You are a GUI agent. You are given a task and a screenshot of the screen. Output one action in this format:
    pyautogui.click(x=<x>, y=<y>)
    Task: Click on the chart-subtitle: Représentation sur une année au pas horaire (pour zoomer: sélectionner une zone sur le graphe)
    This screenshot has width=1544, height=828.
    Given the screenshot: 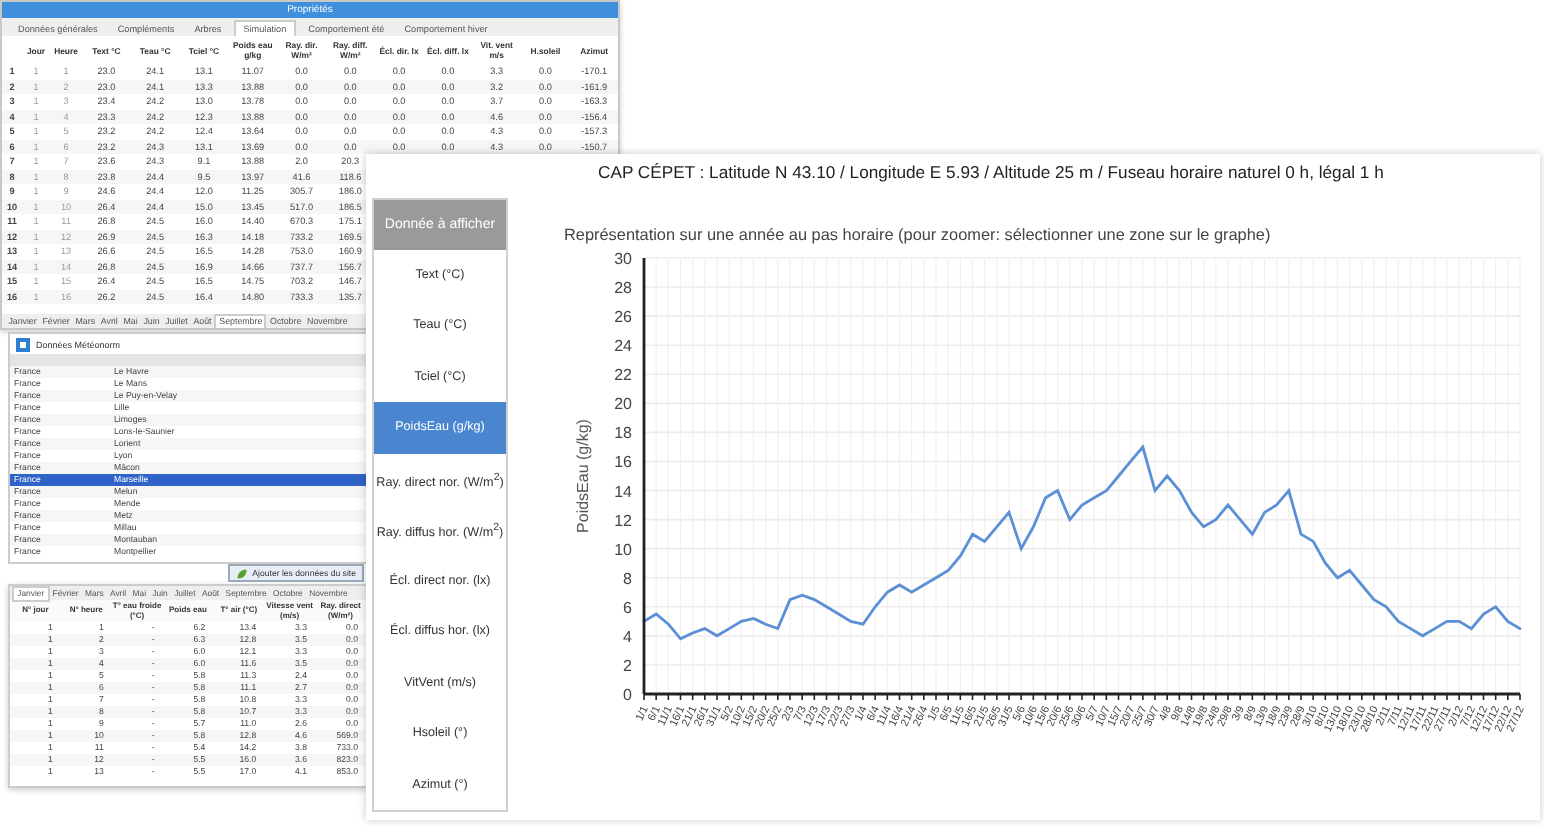 What is the action you would take?
    pyautogui.click(x=918, y=234)
    